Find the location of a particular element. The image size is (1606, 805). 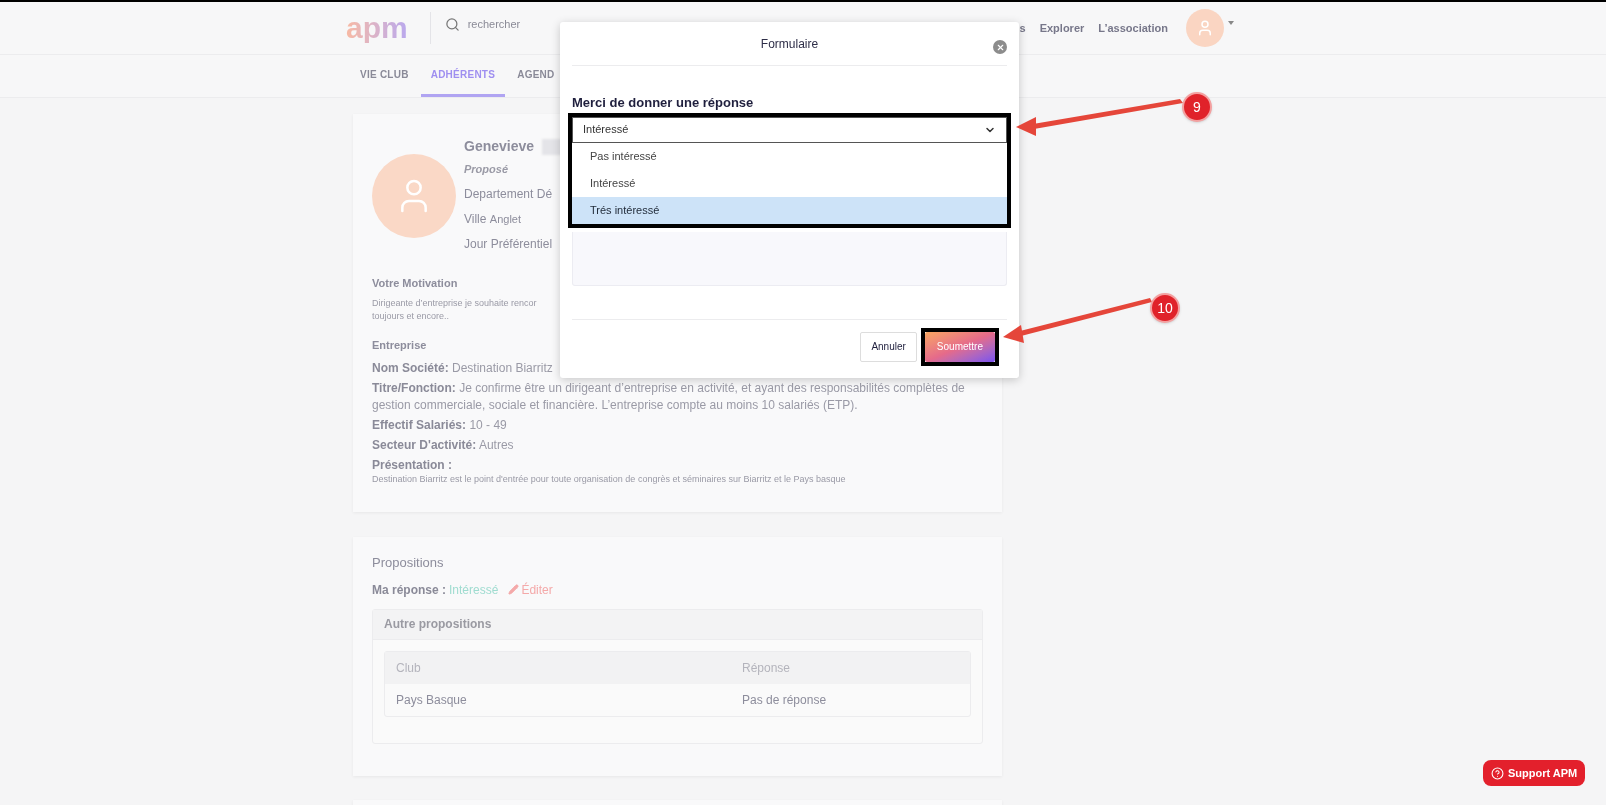

company-fact: Effectif Salariés: 10 - 49 is located at coordinates (440, 425).